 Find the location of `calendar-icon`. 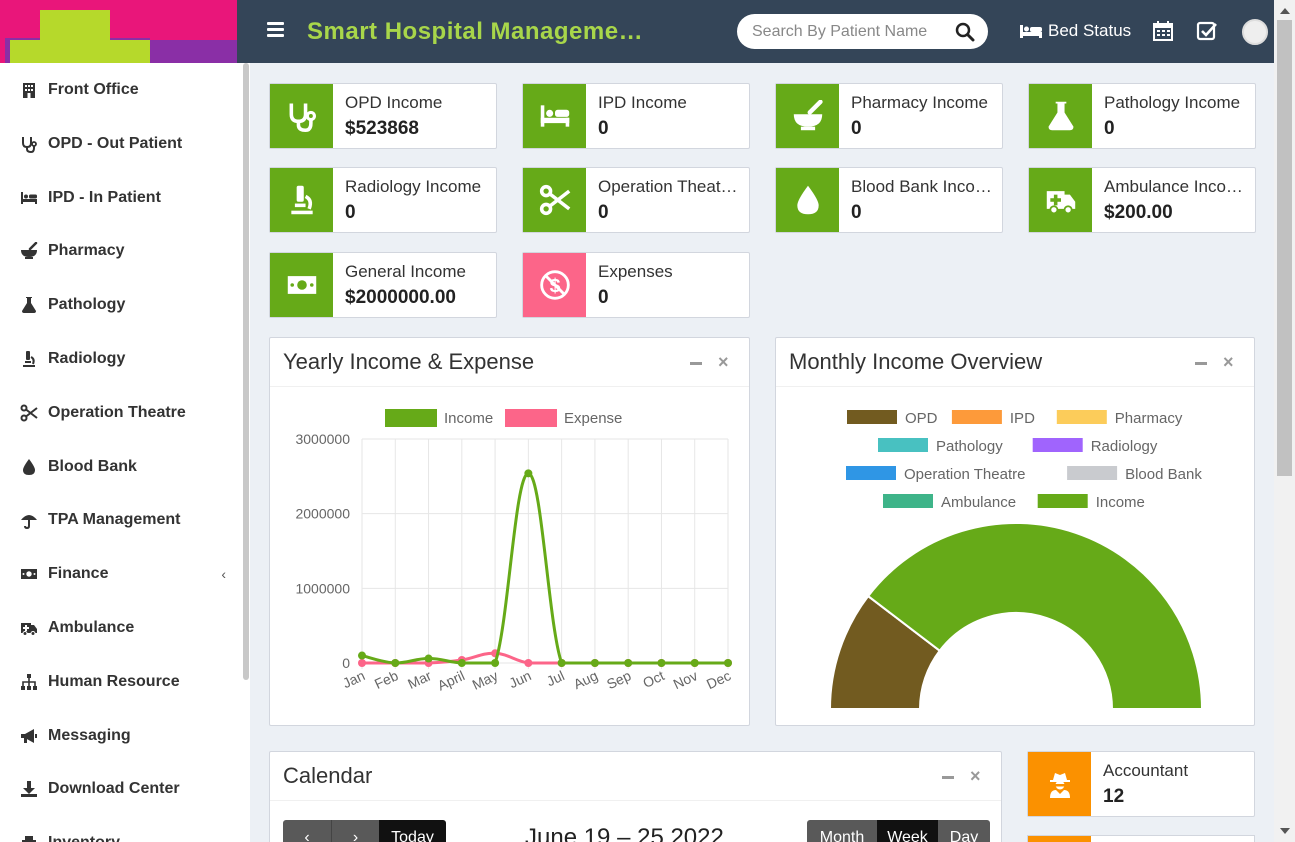

calendar-icon is located at coordinates (1163, 31).